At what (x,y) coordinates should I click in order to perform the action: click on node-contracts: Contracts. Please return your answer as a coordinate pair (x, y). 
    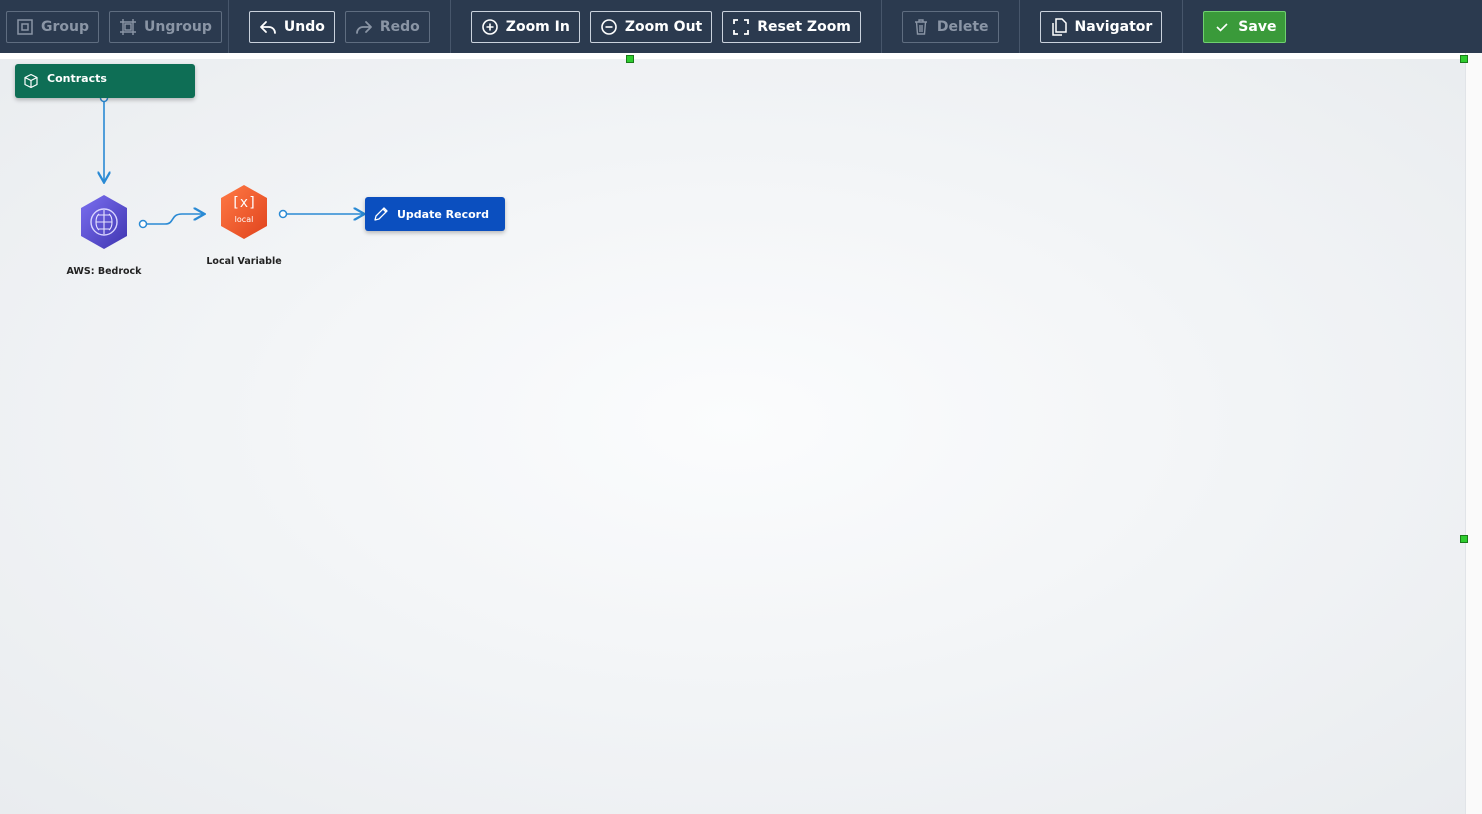
    Looking at the image, I should click on (105, 81).